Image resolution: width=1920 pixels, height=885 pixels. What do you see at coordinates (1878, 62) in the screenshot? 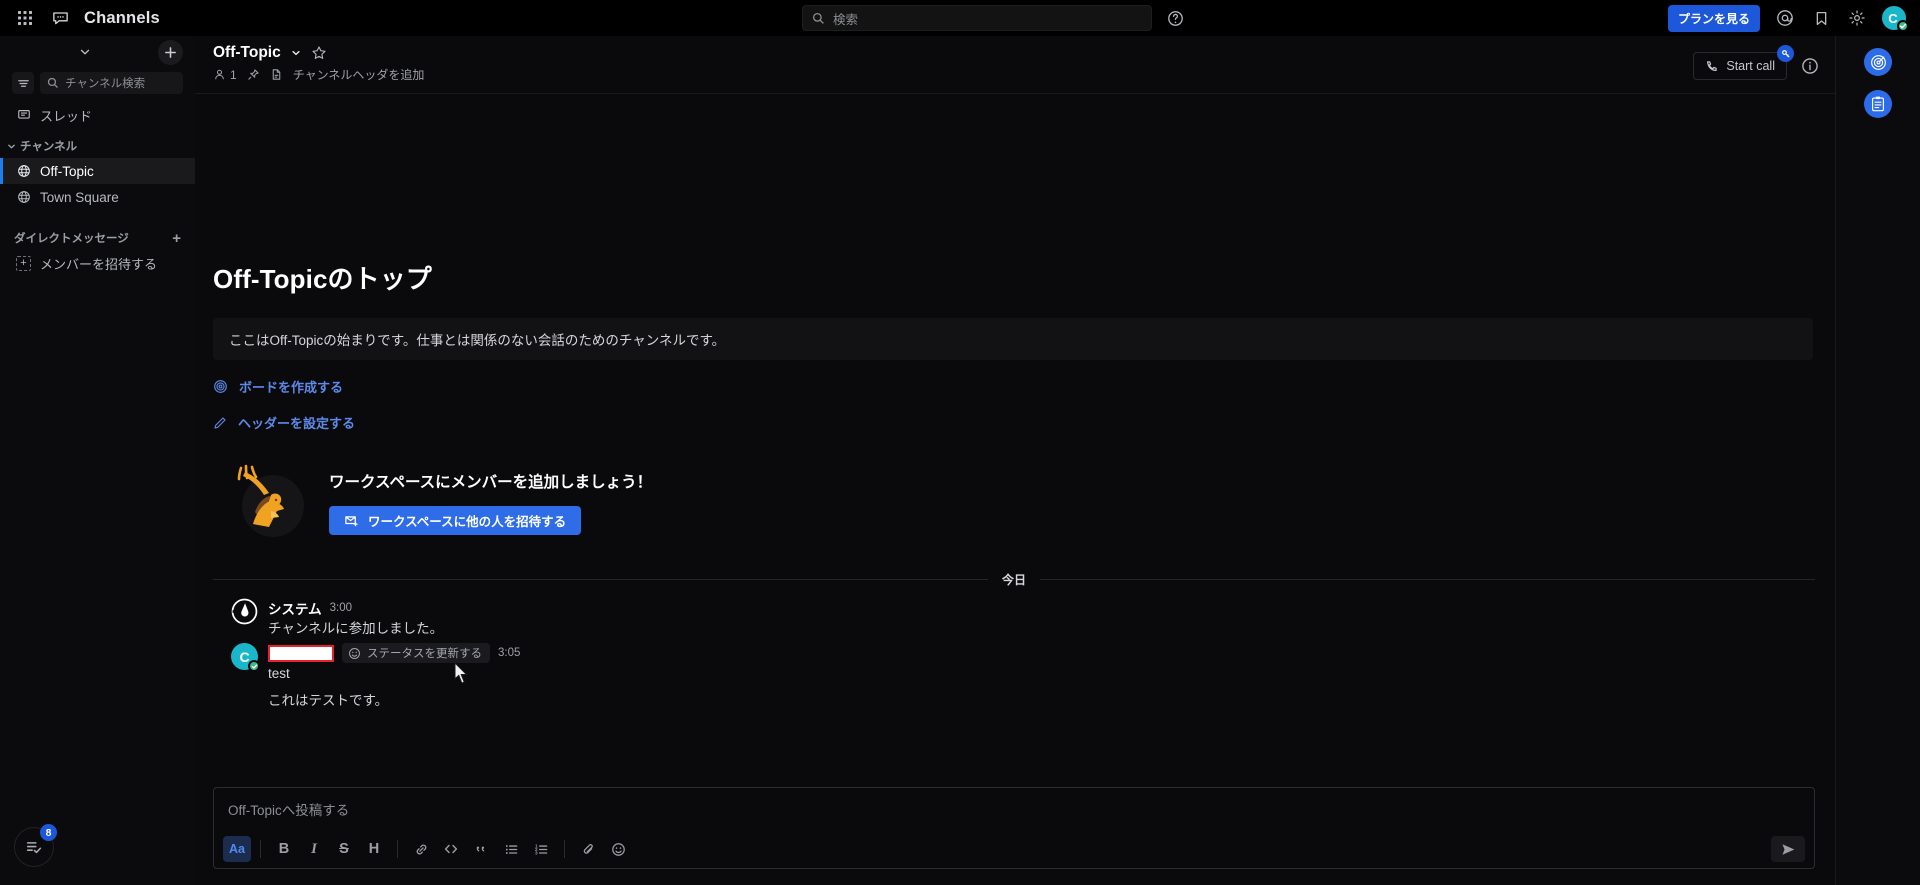
I see `playbooks-target-icon` at bounding box center [1878, 62].